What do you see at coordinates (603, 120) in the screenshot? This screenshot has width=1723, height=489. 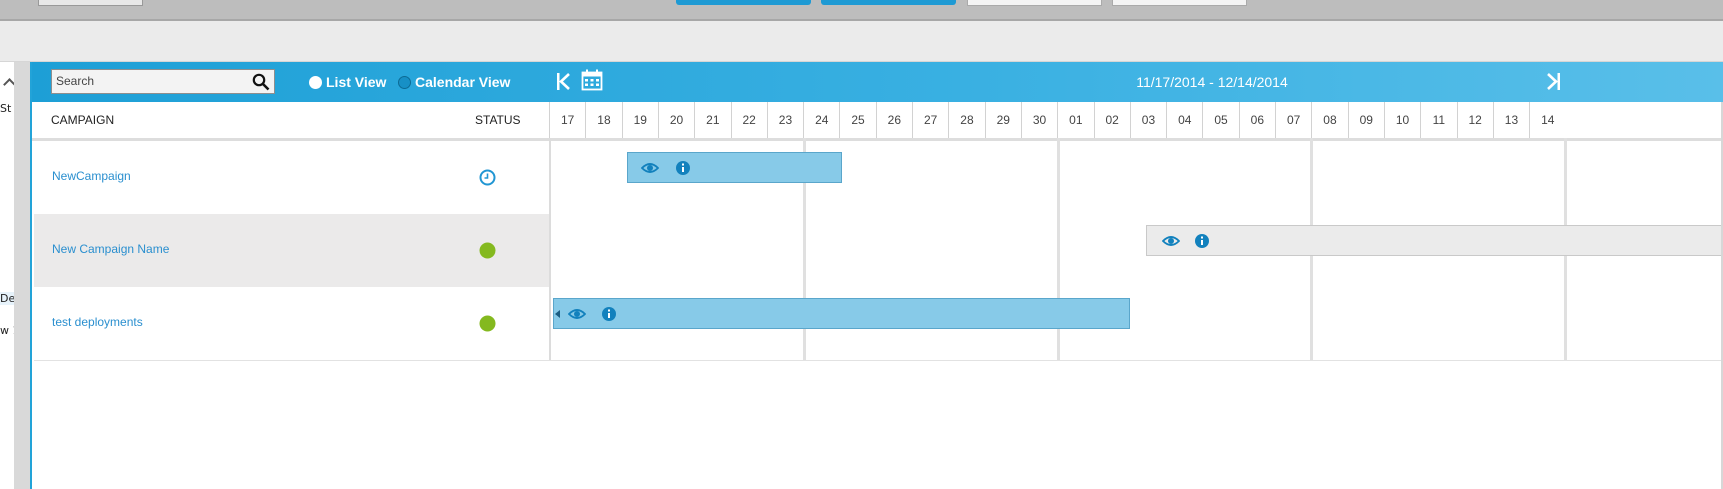 I see `day-header-cell: 18` at bounding box center [603, 120].